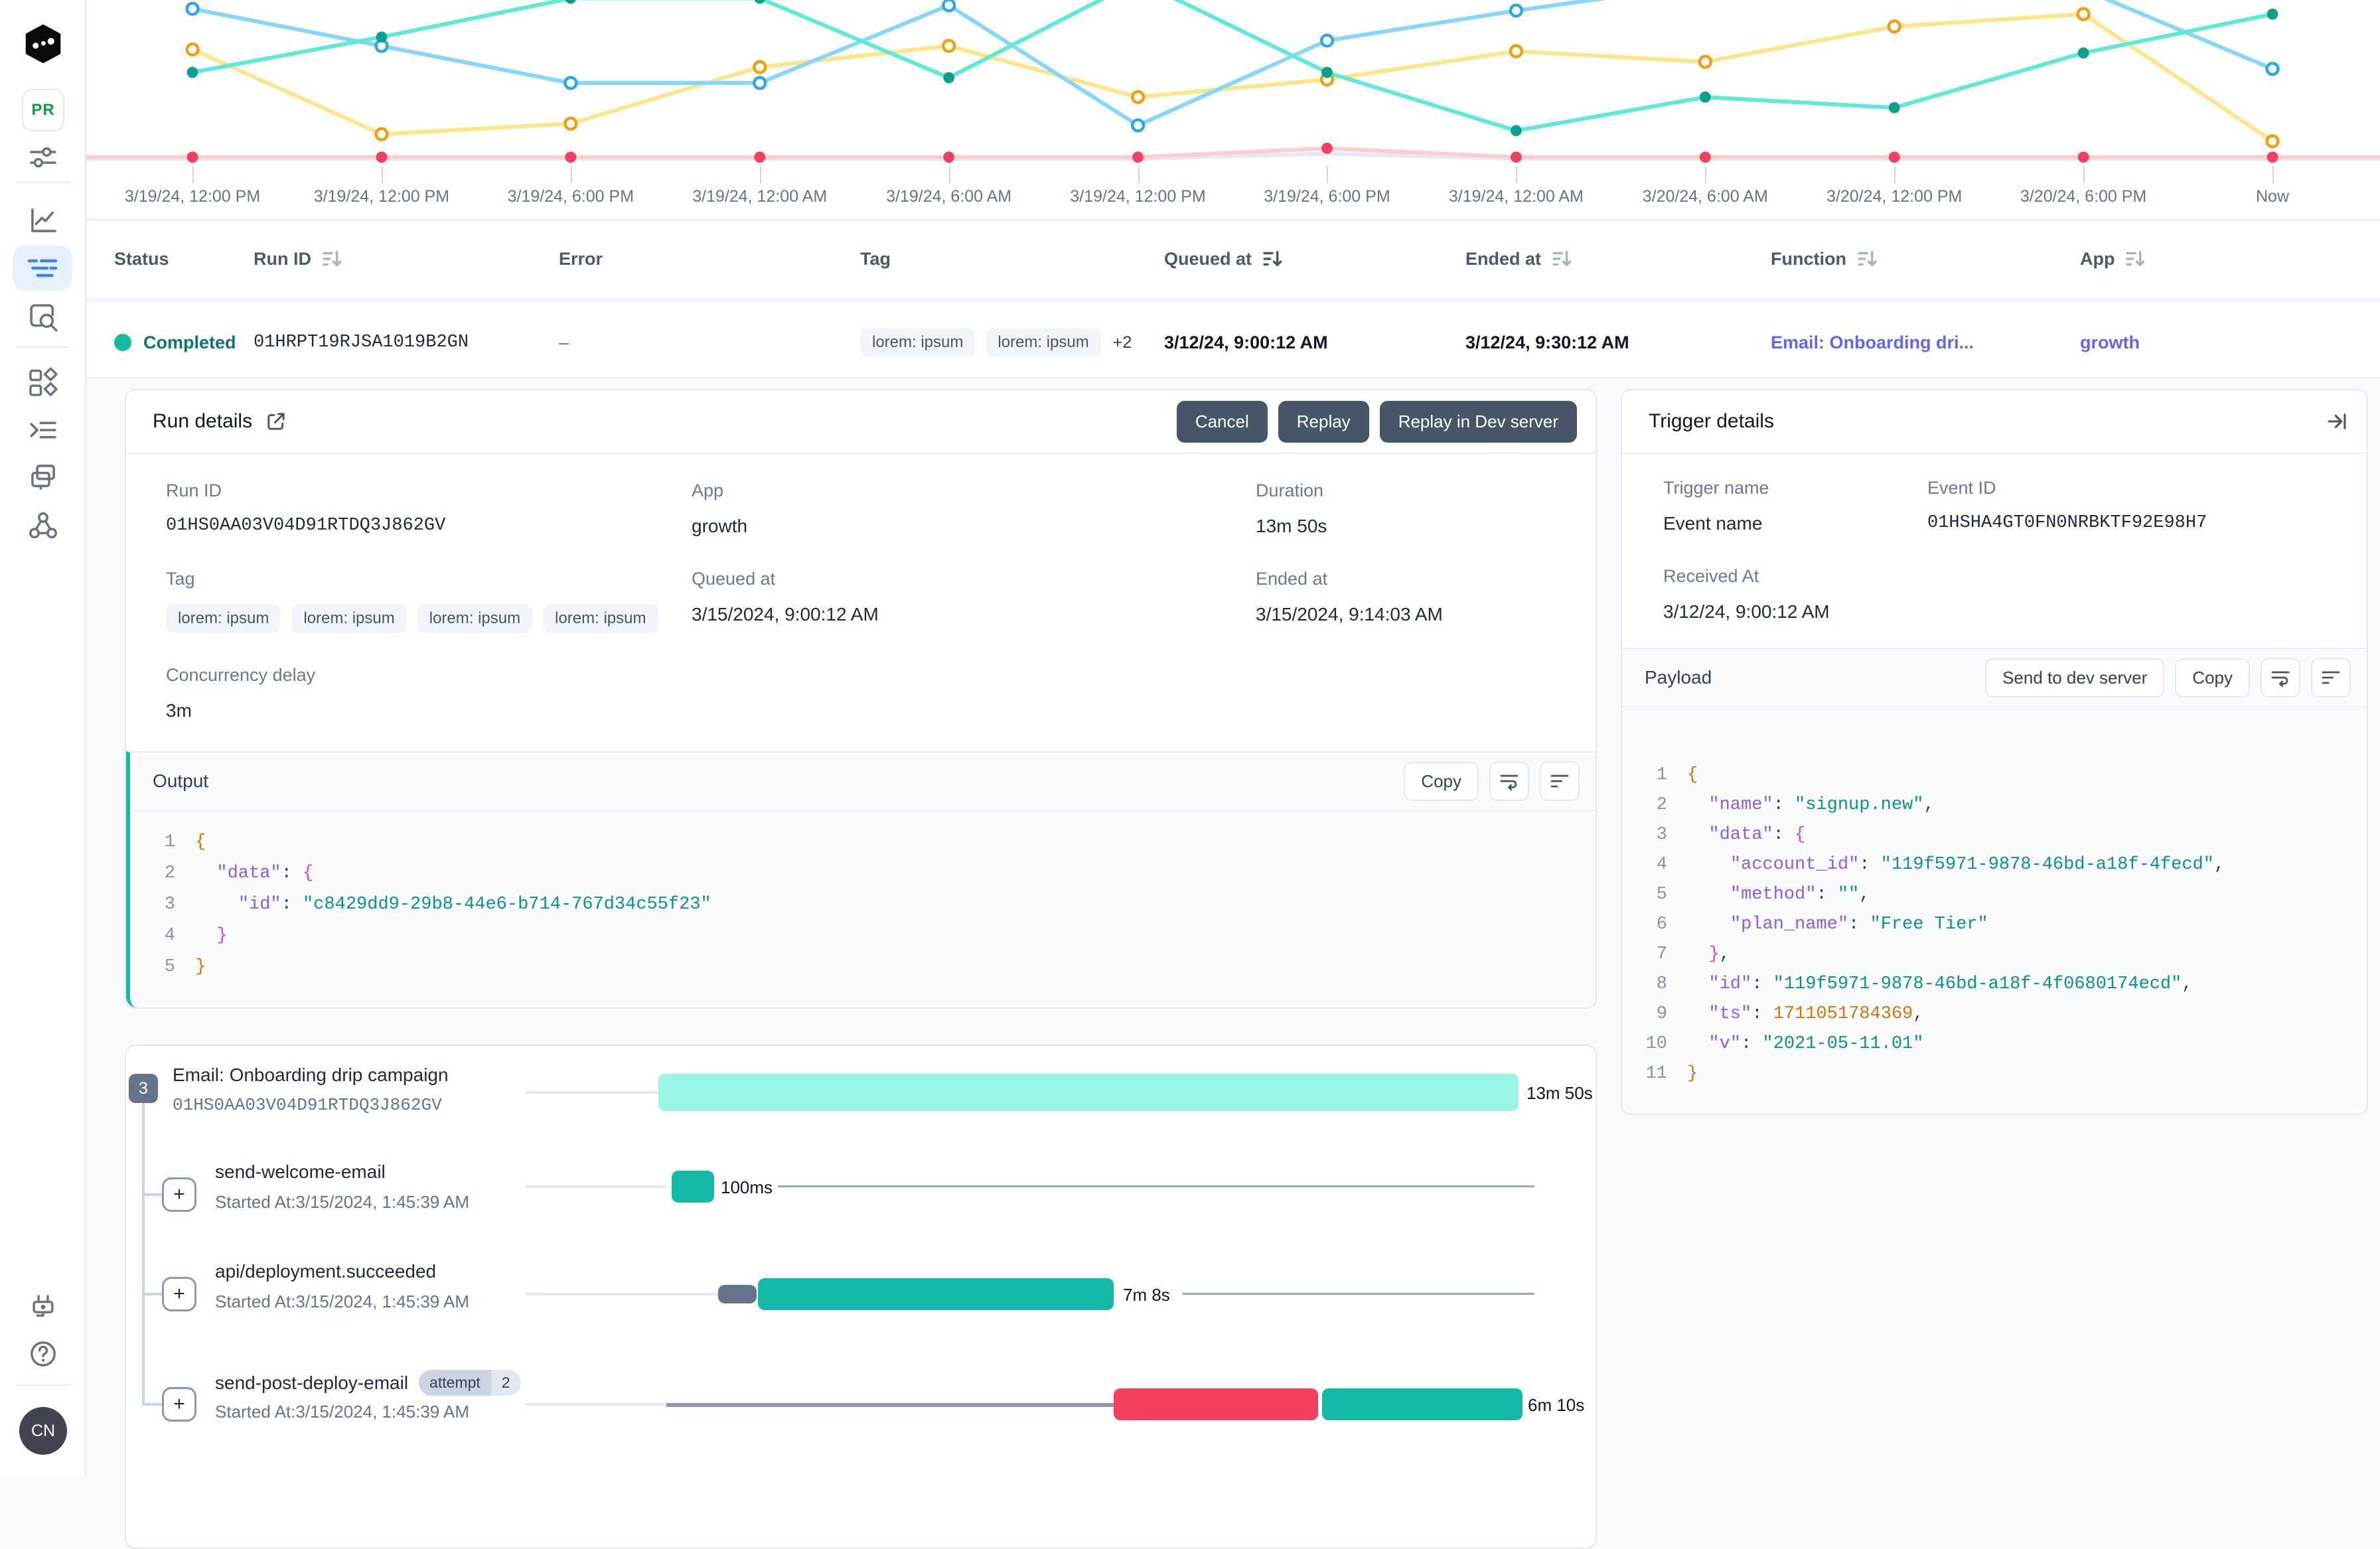  I want to click on collapse-panel-icon, so click(2337, 422).